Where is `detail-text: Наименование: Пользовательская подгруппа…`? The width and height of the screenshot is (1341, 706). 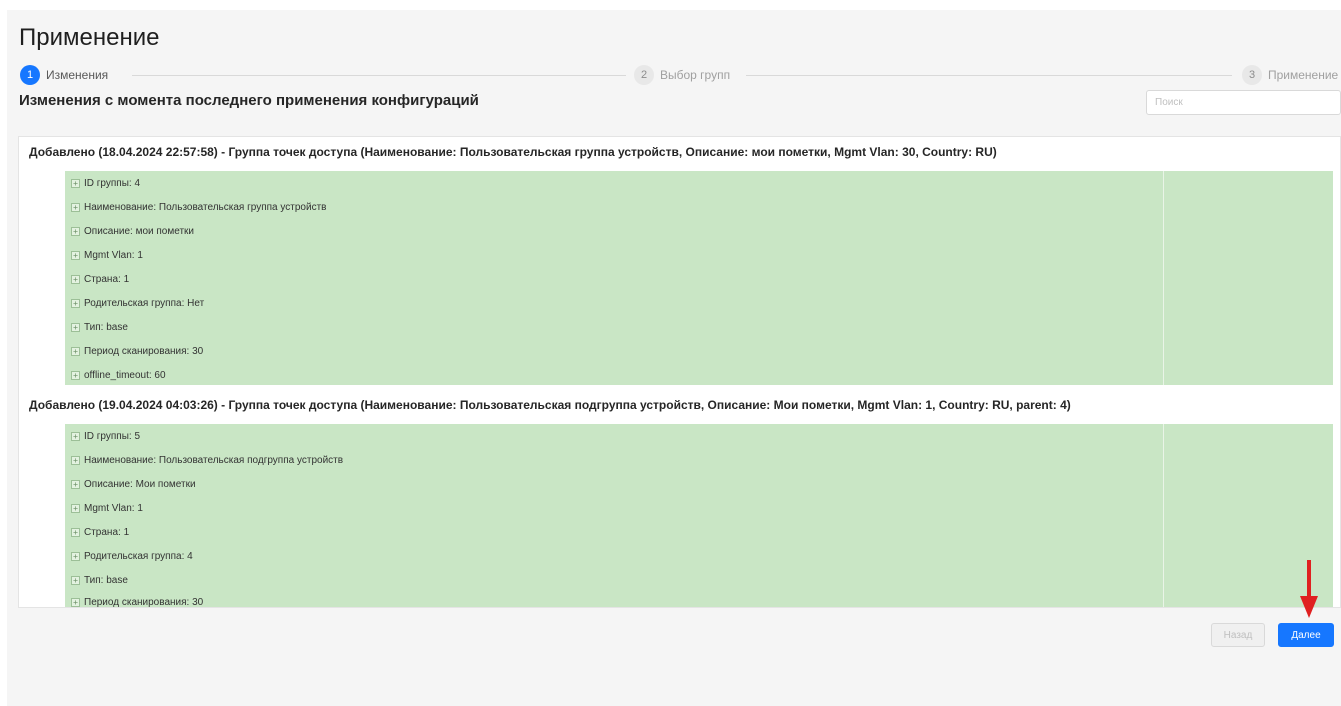
detail-text: Наименование: Пользовательская подгруппа… is located at coordinates (214, 460).